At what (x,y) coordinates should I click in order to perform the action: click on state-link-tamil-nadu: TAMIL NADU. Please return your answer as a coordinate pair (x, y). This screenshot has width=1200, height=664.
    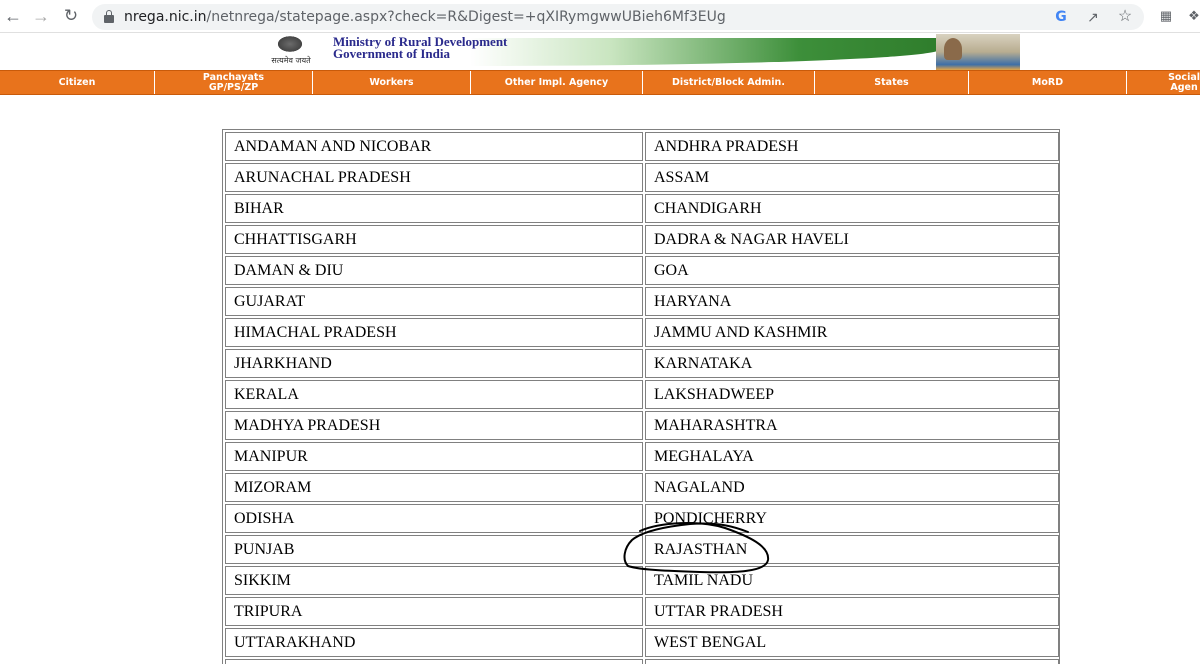
    Looking at the image, I should click on (852, 580).